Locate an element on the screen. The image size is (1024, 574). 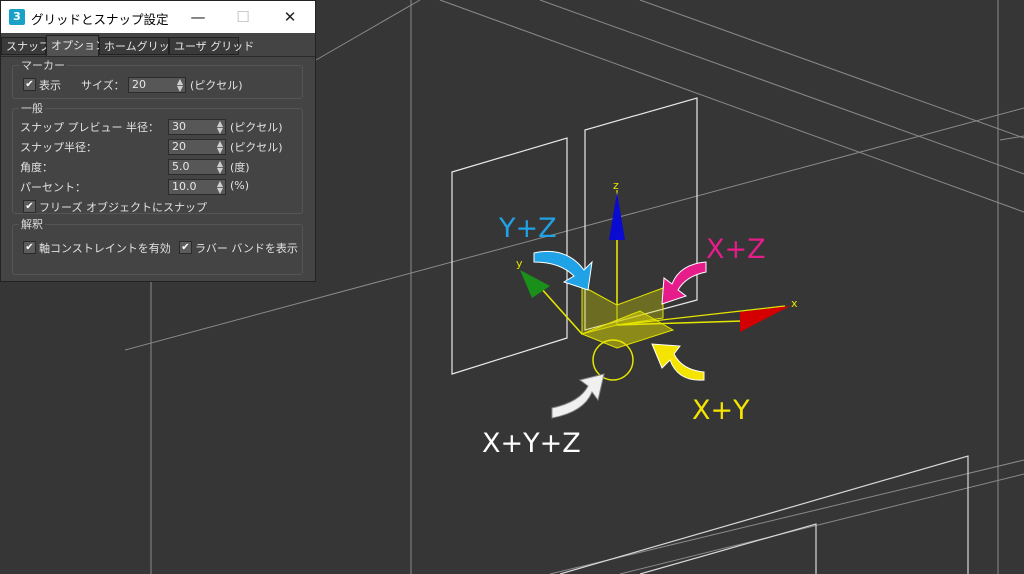
translation-group: 解釈 ✔ 軸コンストレイントを有効 ✔ ラバー バンドを表示 is located at coordinates (157, 245).